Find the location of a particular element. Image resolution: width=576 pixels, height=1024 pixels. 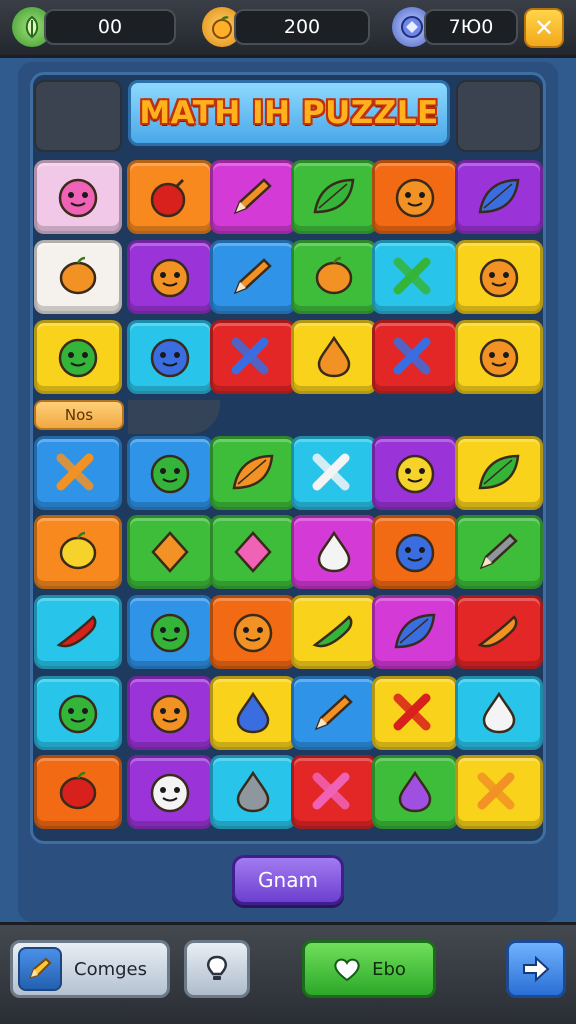

title-left-slot is located at coordinates (78, 116).